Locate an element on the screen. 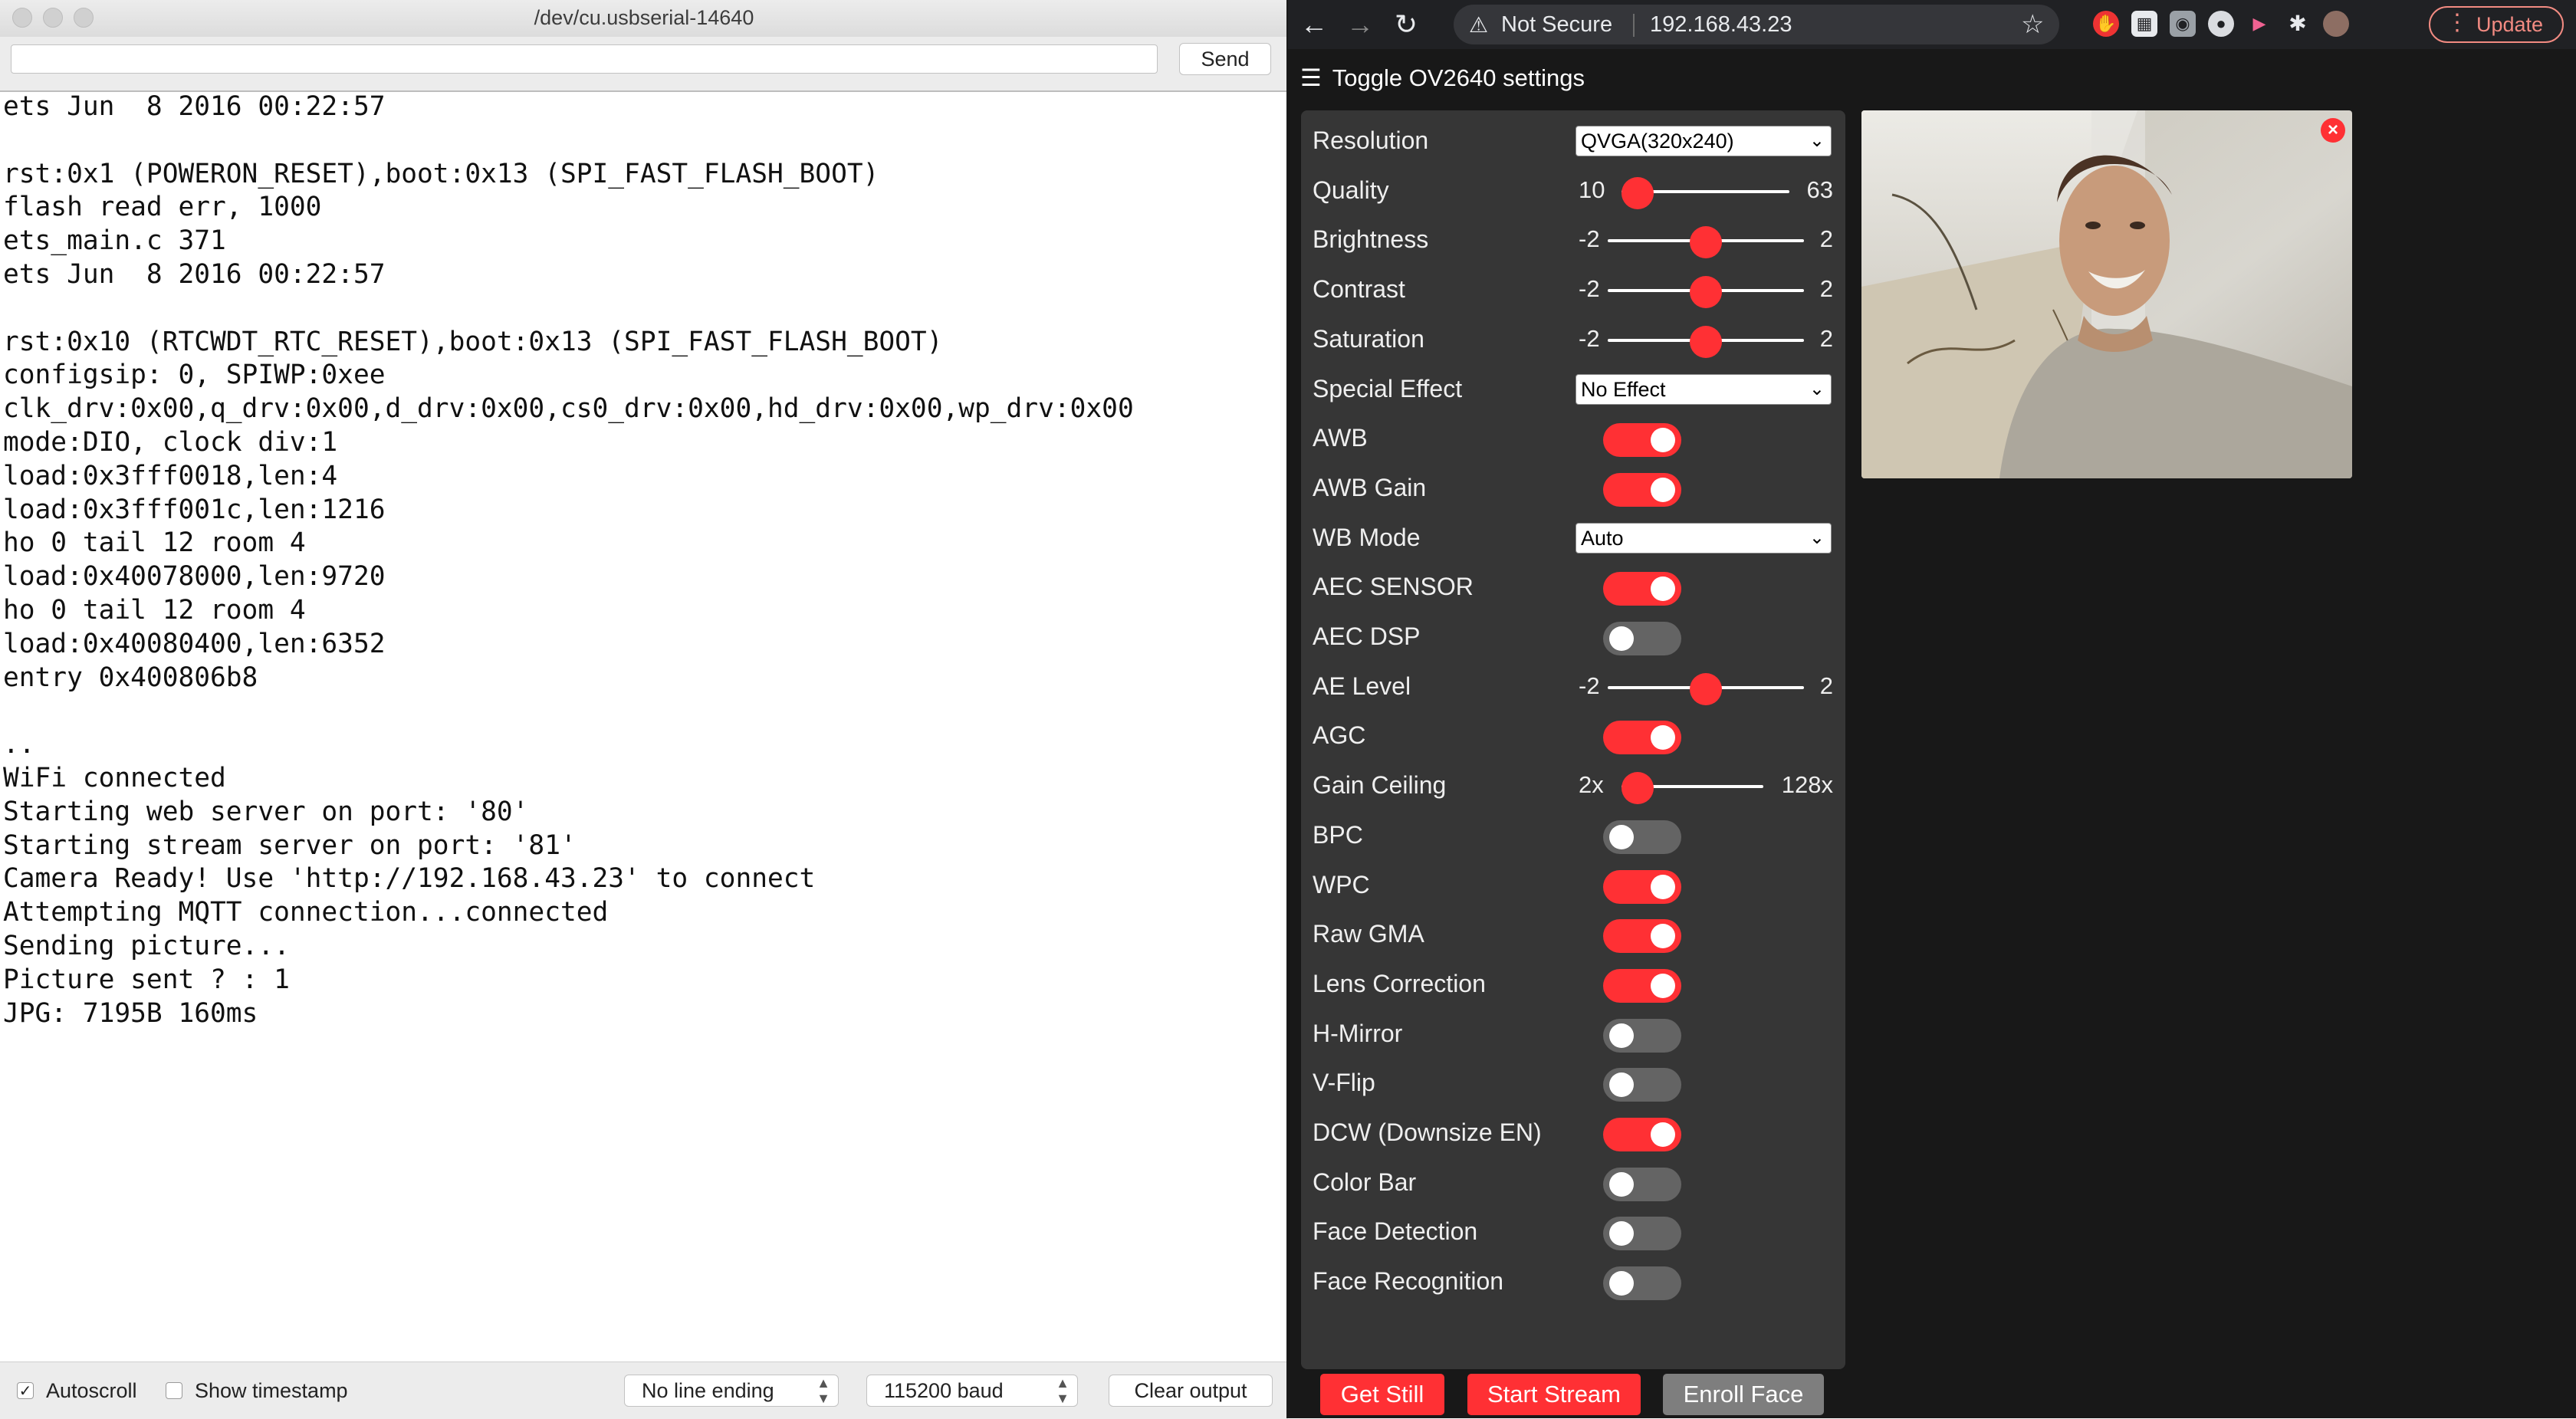 Image resolution: width=2576 pixels, height=1419 pixels. control-label: V-Flip is located at coordinates (1344, 1083).